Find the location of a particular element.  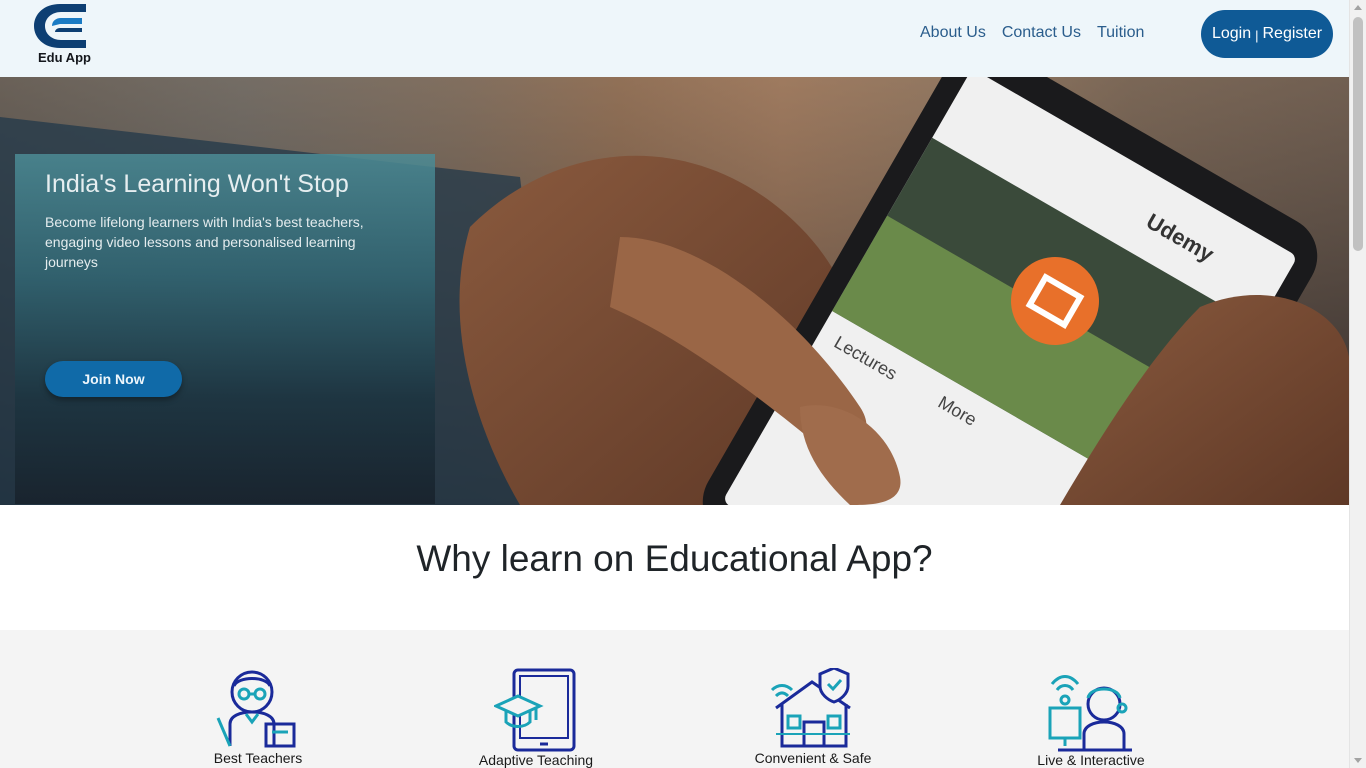

nav-contact-us: Contact Us is located at coordinates (1041, 33).